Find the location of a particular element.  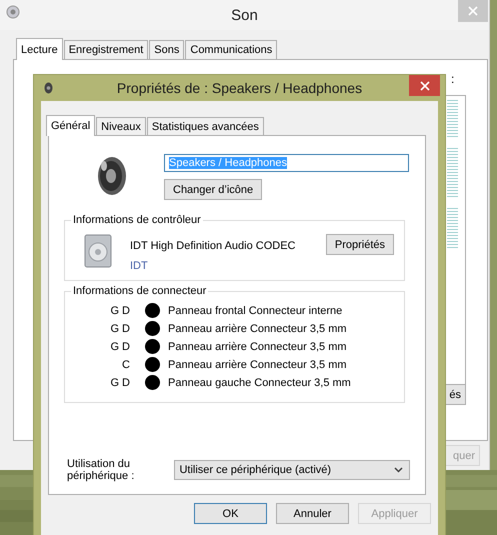

close-button is located at coordinates (424, 85).